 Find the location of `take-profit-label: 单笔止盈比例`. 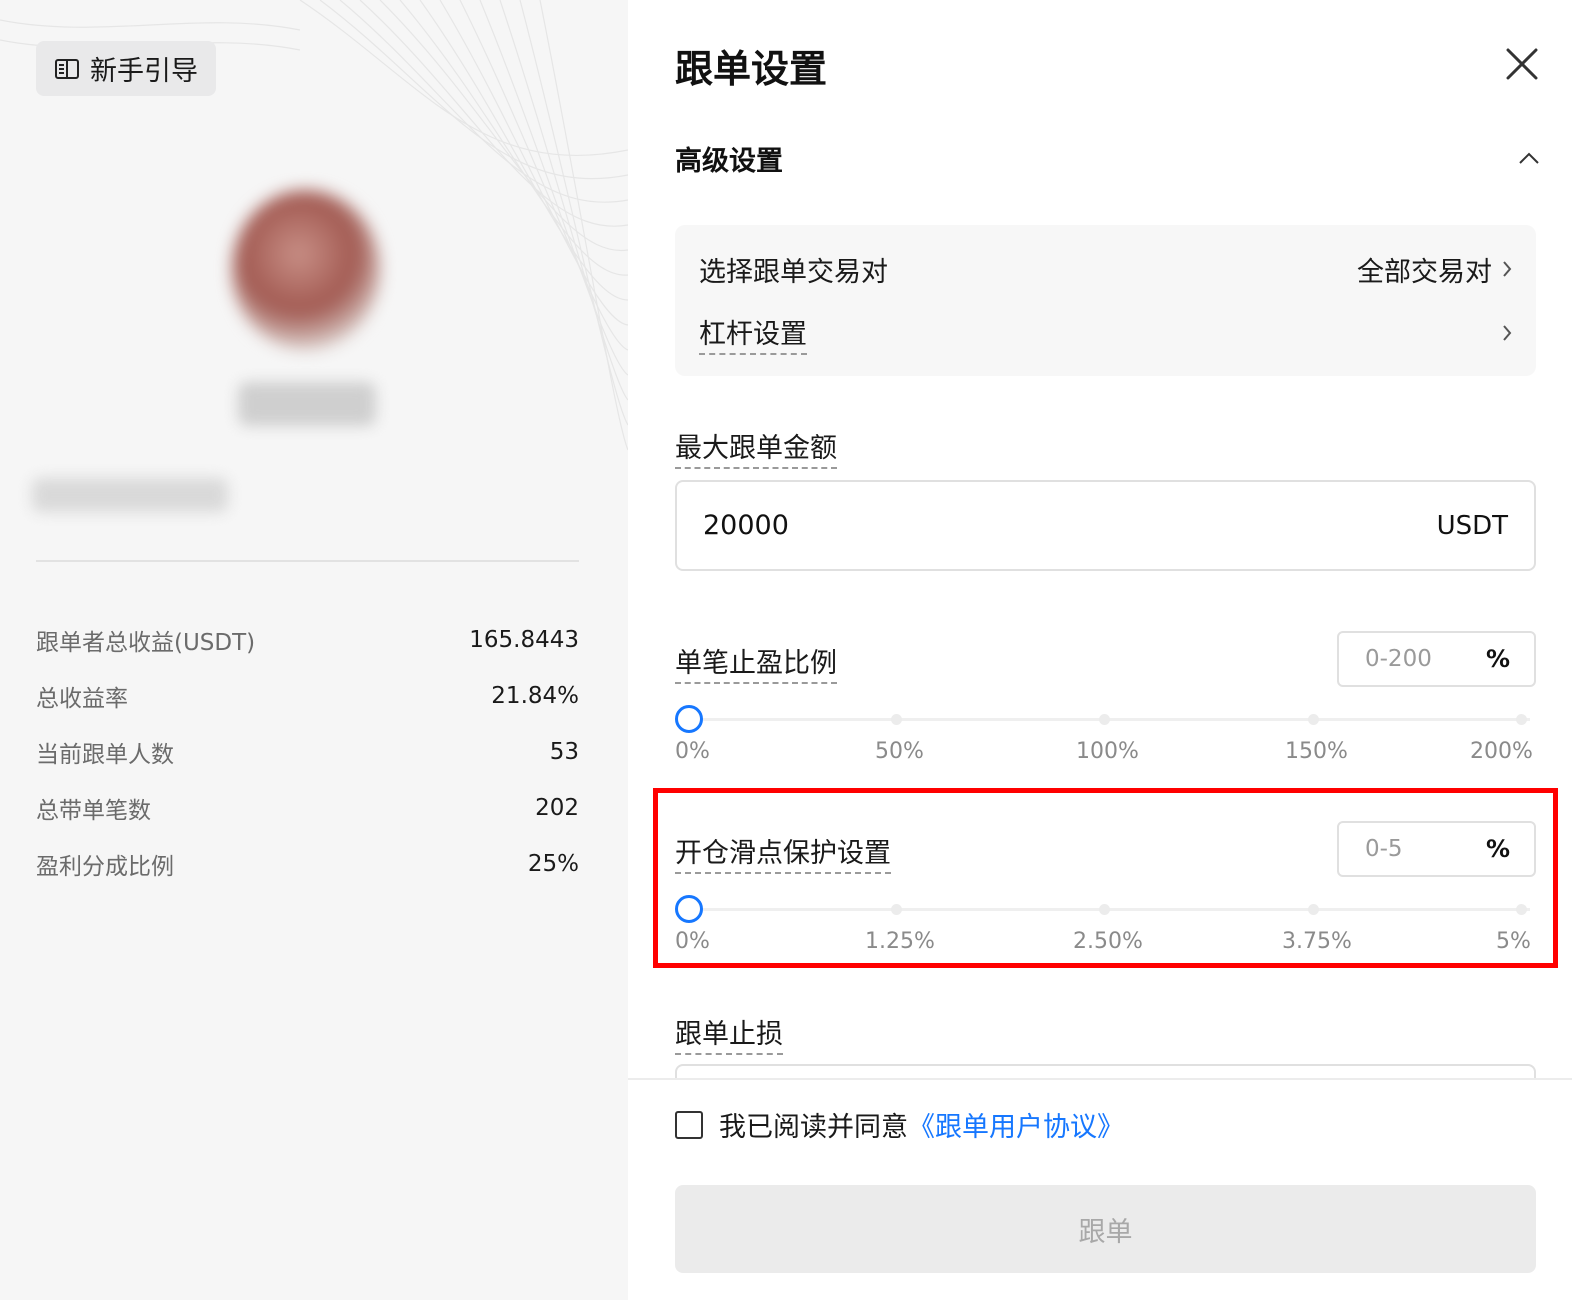

take-profit-label: 单笔止盈比例 is located at coordinates (756, 662).